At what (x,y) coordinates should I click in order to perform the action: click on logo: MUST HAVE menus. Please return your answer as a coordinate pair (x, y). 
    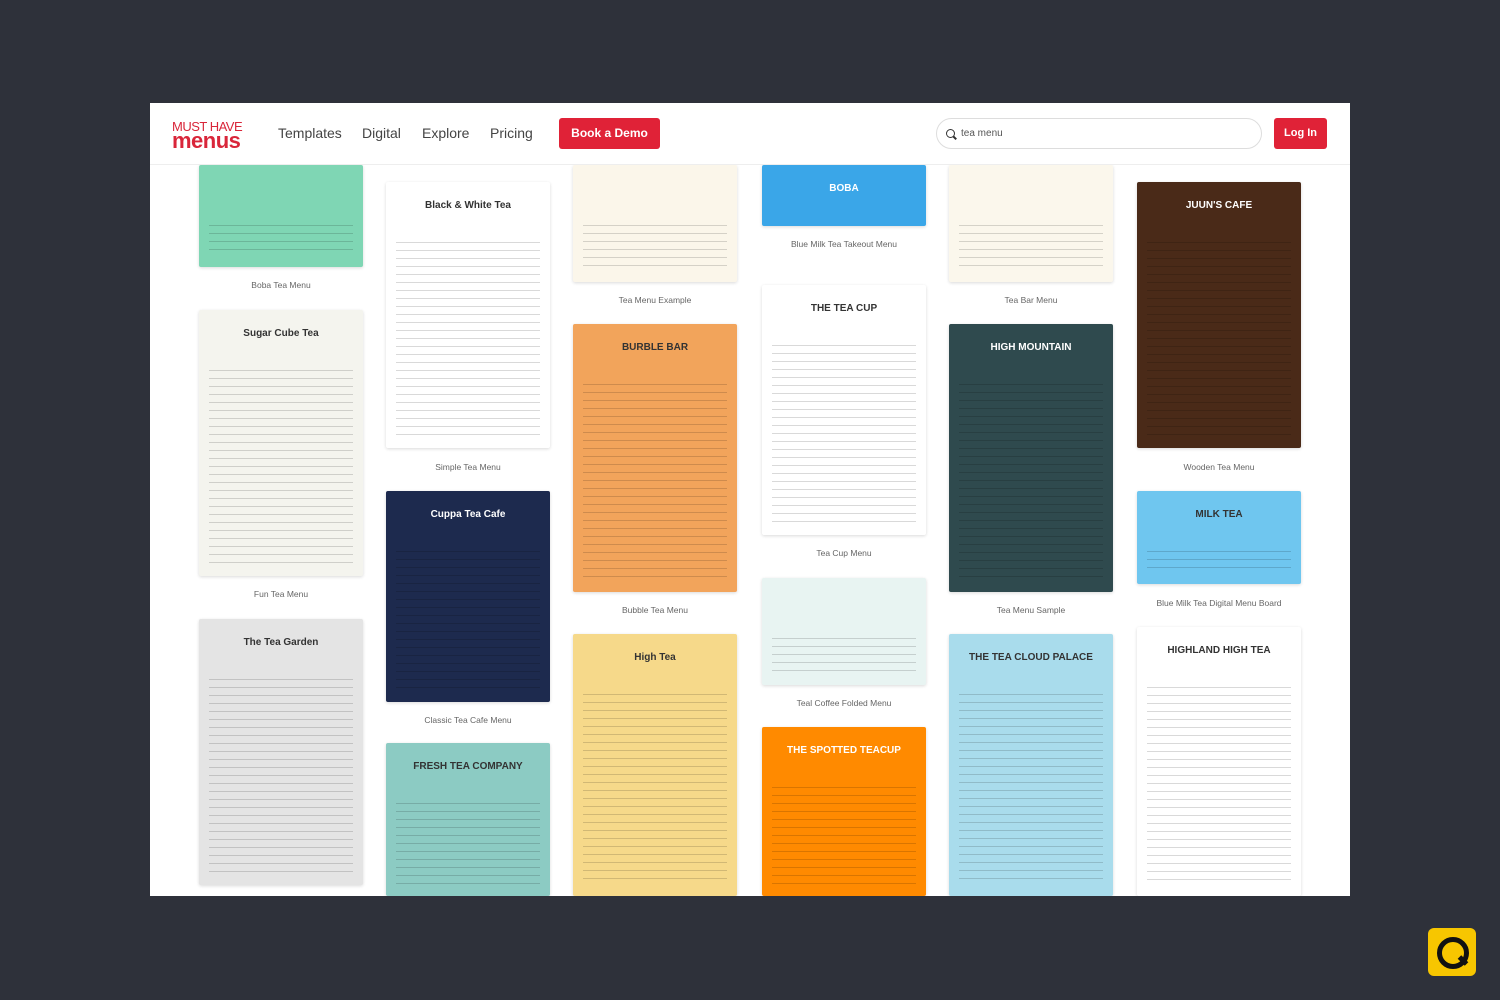
    Looking at the image, I should click on (207, 136).